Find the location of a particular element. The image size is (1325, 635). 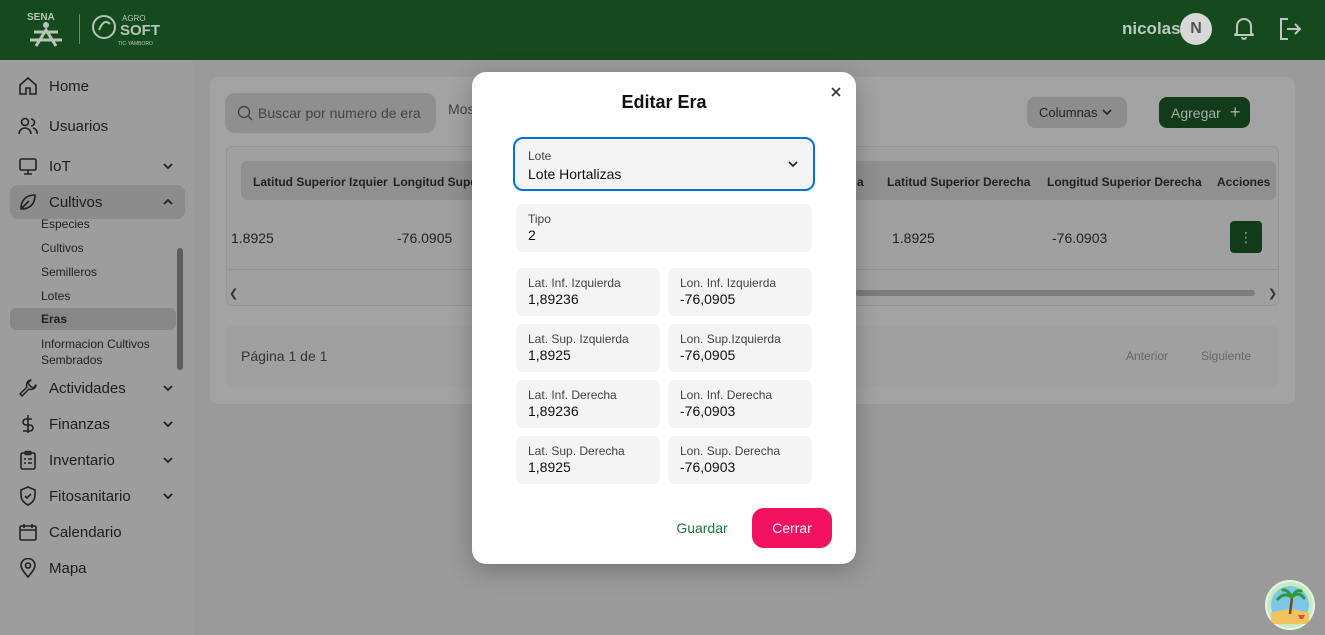

sidebar-subitem-cultivos: Cultivos is located at coordinates (93, 248).